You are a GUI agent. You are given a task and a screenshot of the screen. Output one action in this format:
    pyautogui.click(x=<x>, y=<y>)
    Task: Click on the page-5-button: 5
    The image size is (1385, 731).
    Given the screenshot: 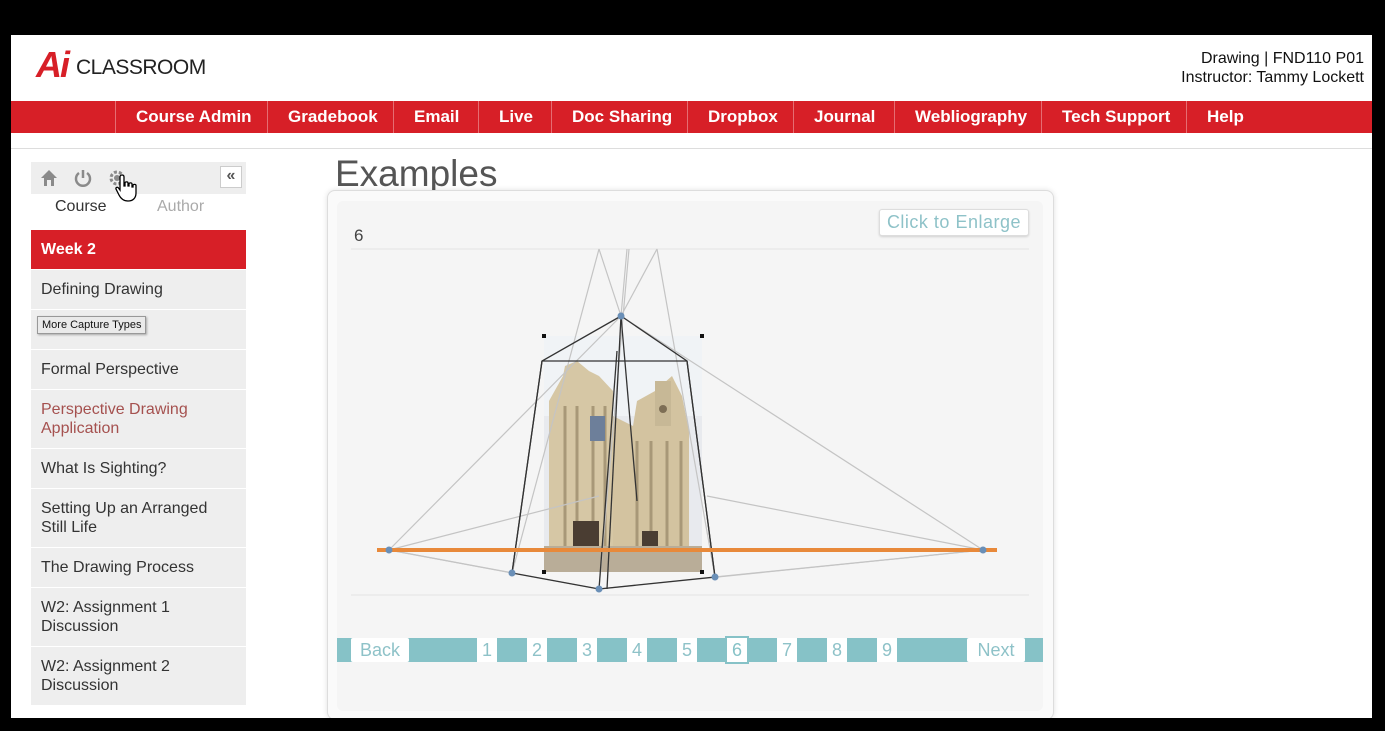 What is the action you would take?
    pyautogui.click(x=687, y=650)
    